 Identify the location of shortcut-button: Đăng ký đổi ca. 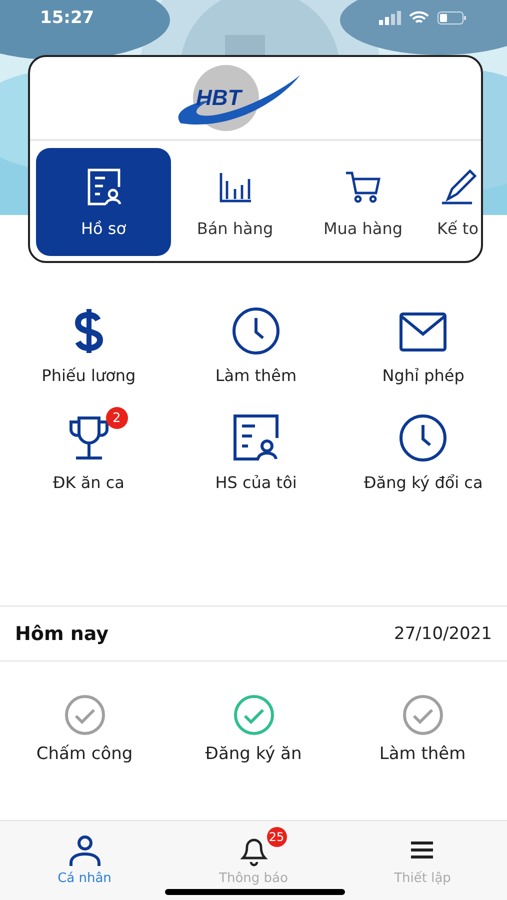
(423, 449).